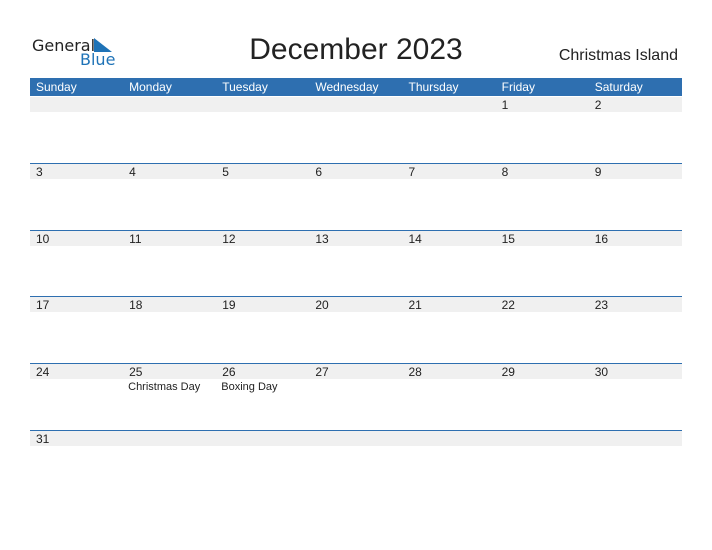 Image resolution: width=712 pixels, height=550 pixels. I want to click on day-cell: 3, so click(76, 171).